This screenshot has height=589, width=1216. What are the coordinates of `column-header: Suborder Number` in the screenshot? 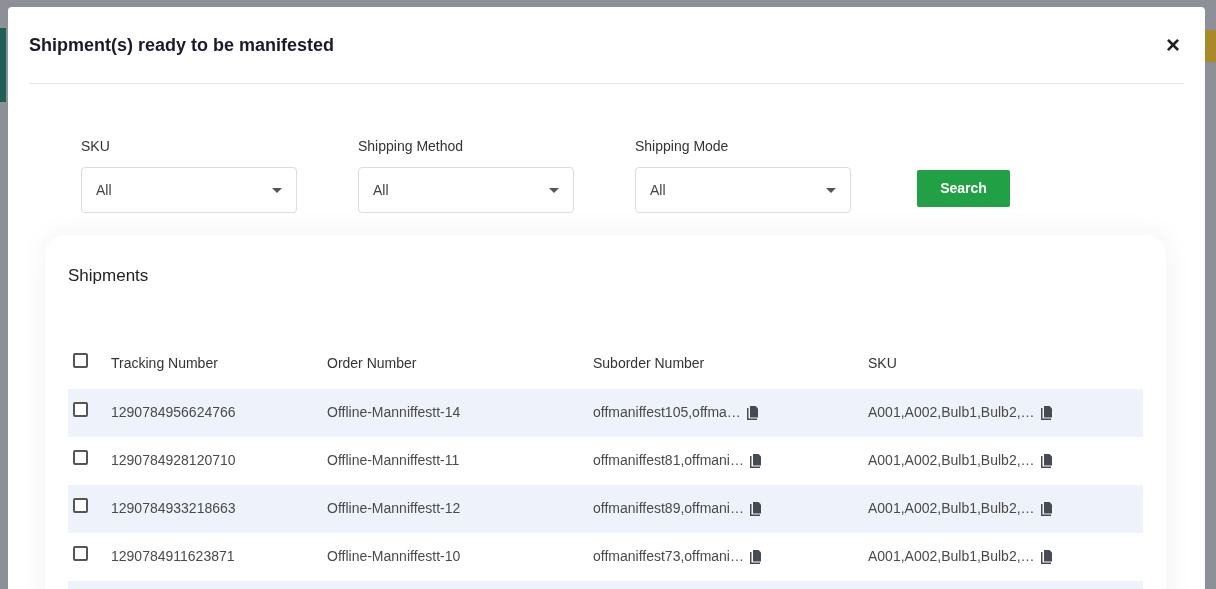 It's located at (649, 363).